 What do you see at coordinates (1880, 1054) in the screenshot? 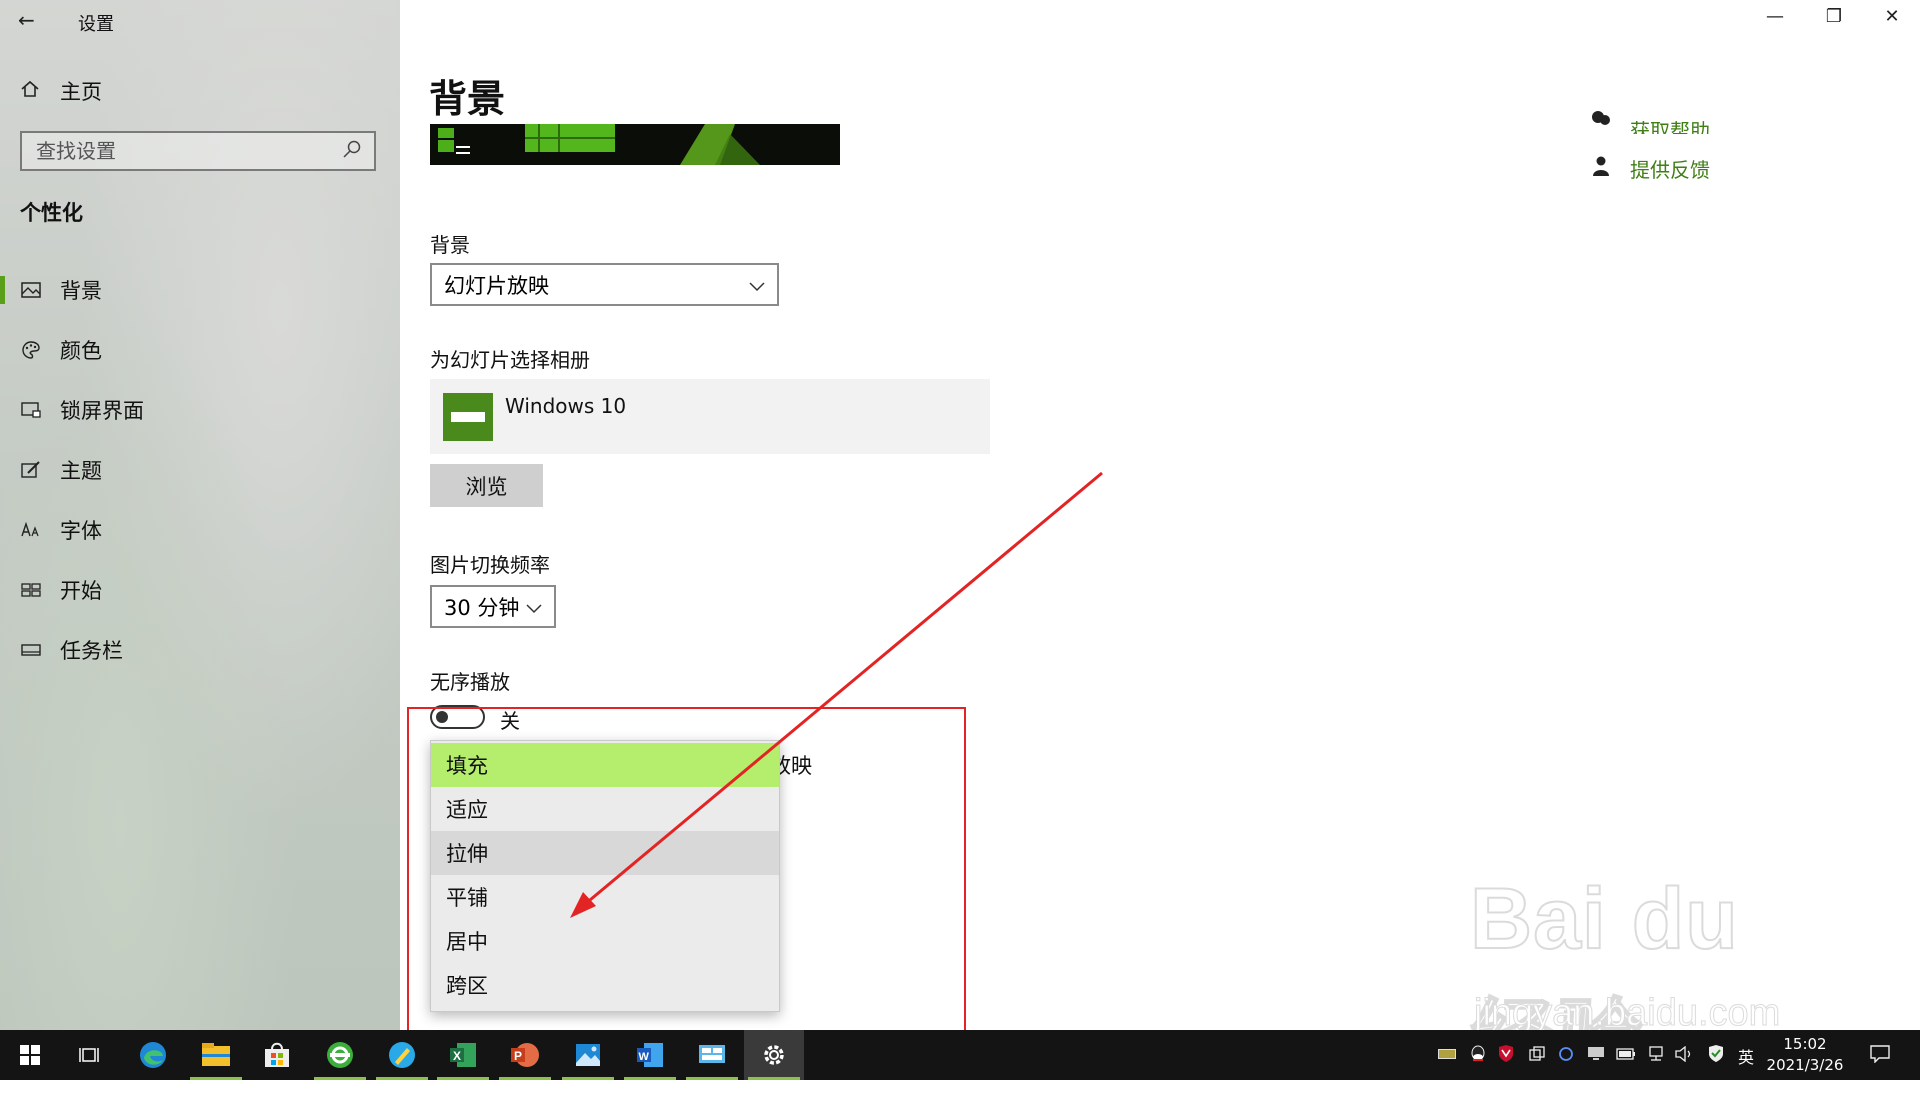
I see `notification-center-icon` at bounding box center [1880, 1054].